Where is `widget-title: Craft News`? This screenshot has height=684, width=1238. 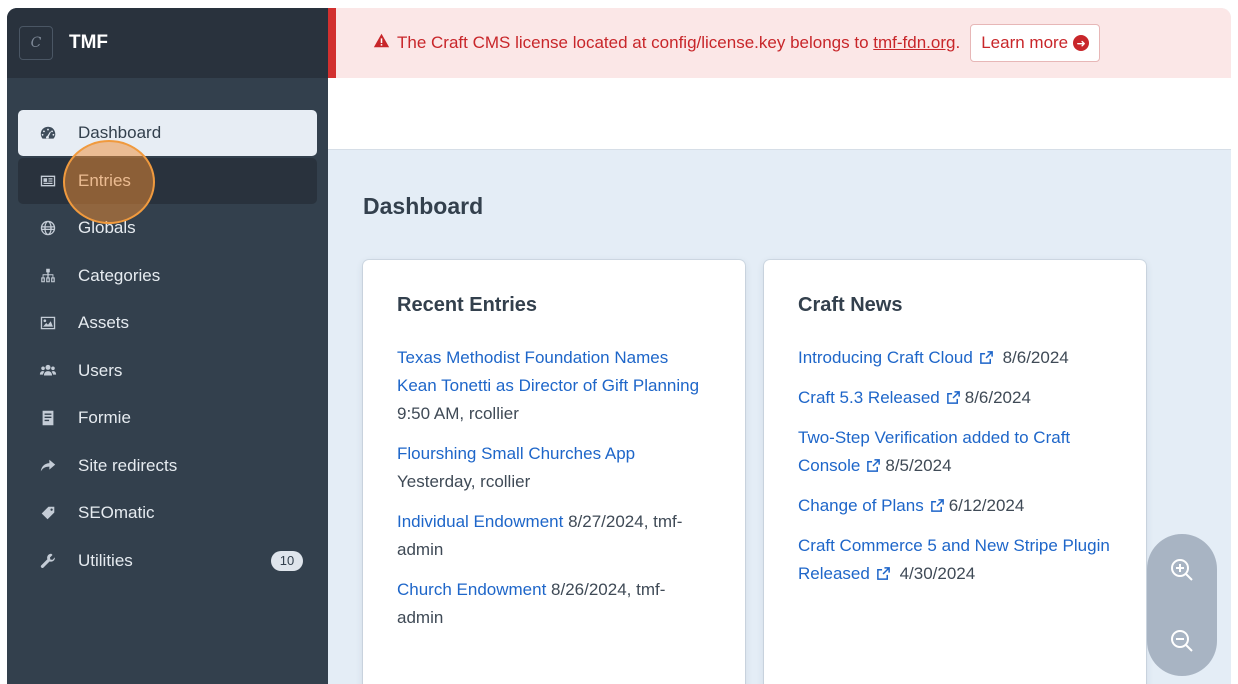
widget-title: Craft News is located at coordinates (850, 305).